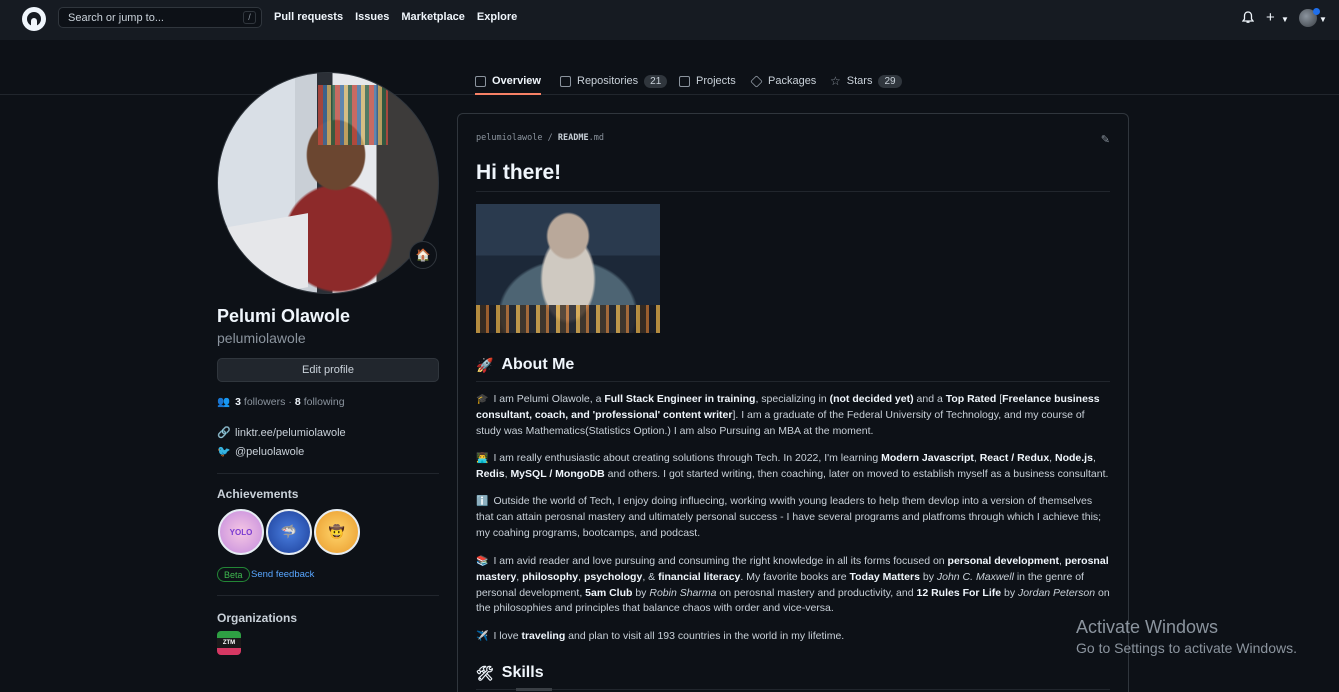 This screenshot has width=1339, height=692. What do you see at coordinates (284, 316) in the screenshot?
I see `profile-full-name: Pelumi Olawole` at bounding box center [284, 316].